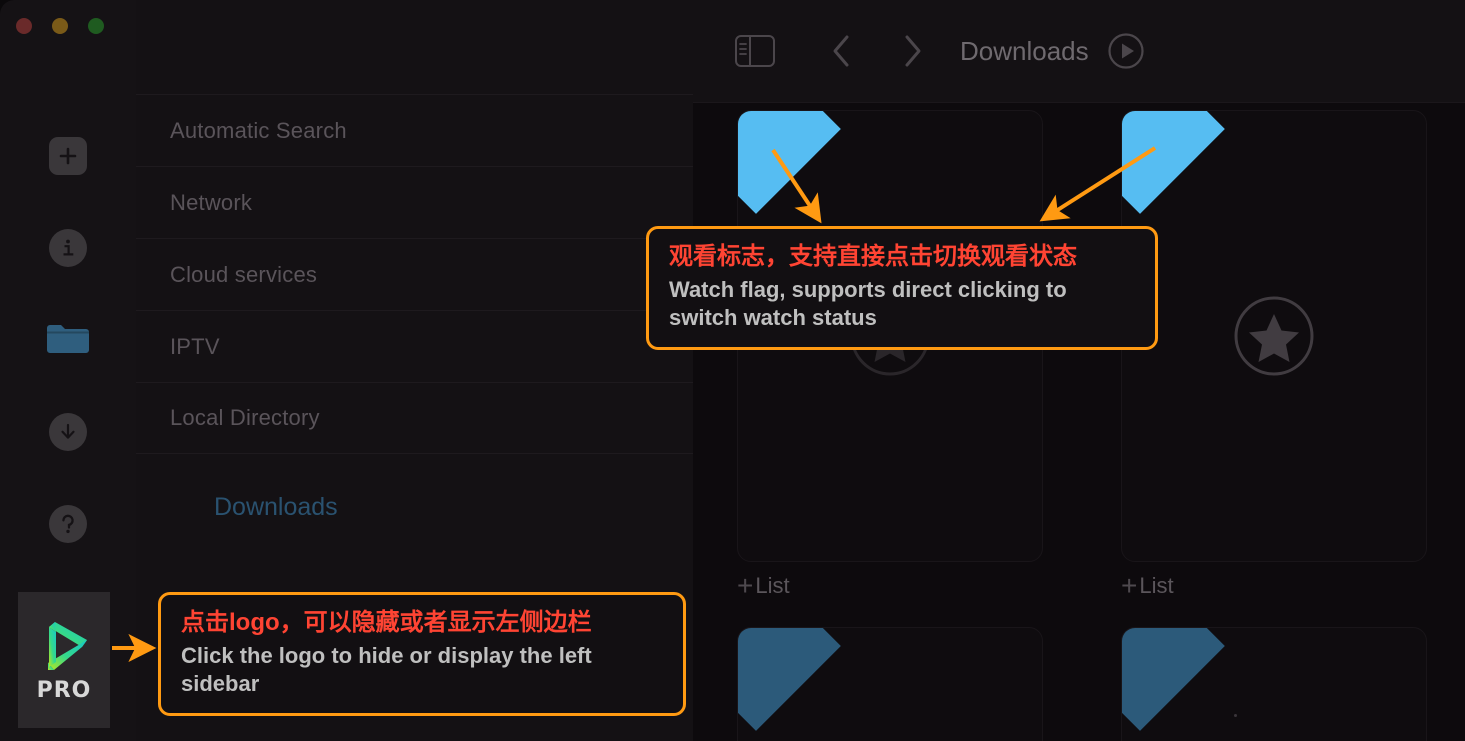 Image resolution: width=1465 pixels, height=741 pixels. What do you see at coordinates (245, 417) in the screenshot?
I see `sidebar-item-label: Local Directory` at bounding box center [245, 417].